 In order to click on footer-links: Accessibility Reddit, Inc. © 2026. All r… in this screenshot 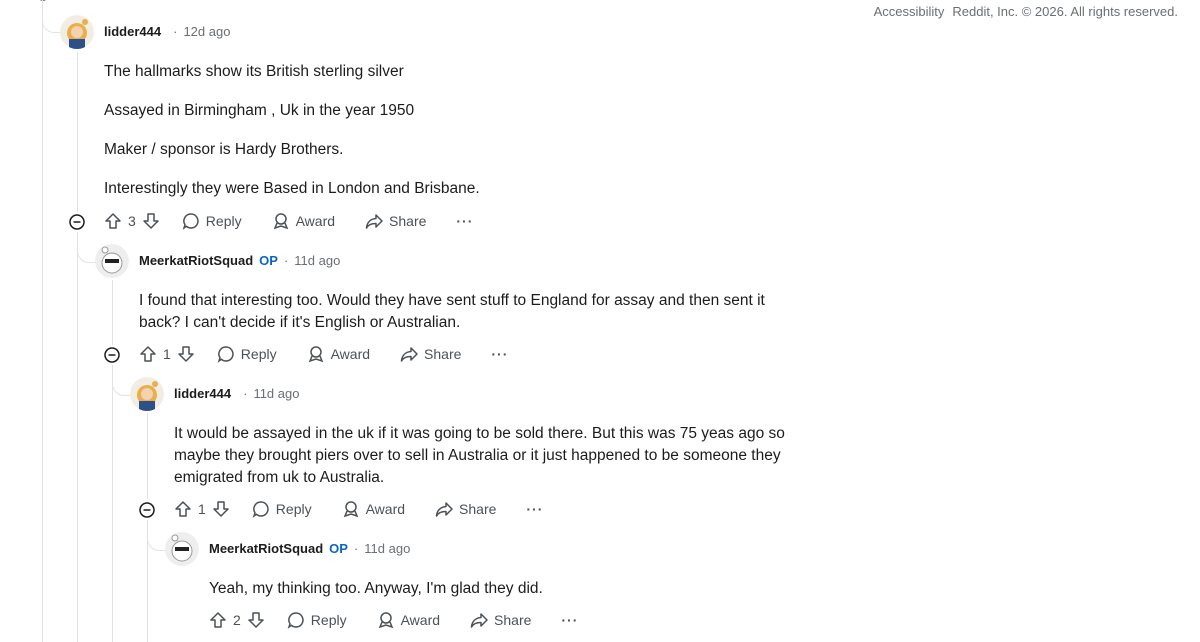, I will do `click(1026, 11)`.